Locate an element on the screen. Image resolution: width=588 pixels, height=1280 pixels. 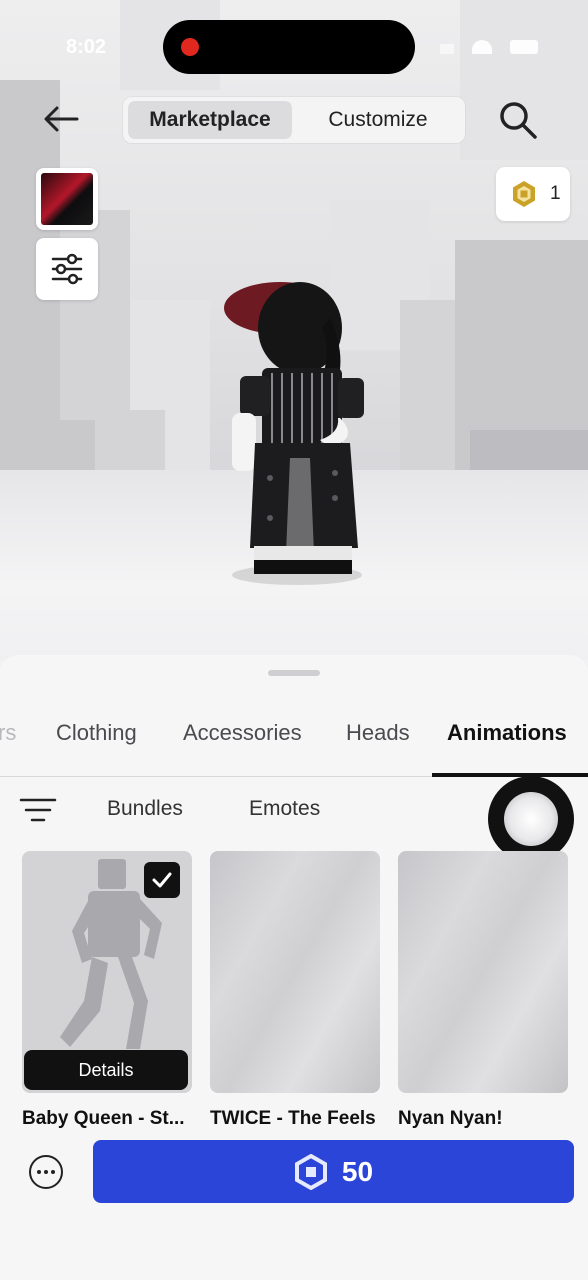
tab-accessories: Accessories is located at coordinates (242, 733).